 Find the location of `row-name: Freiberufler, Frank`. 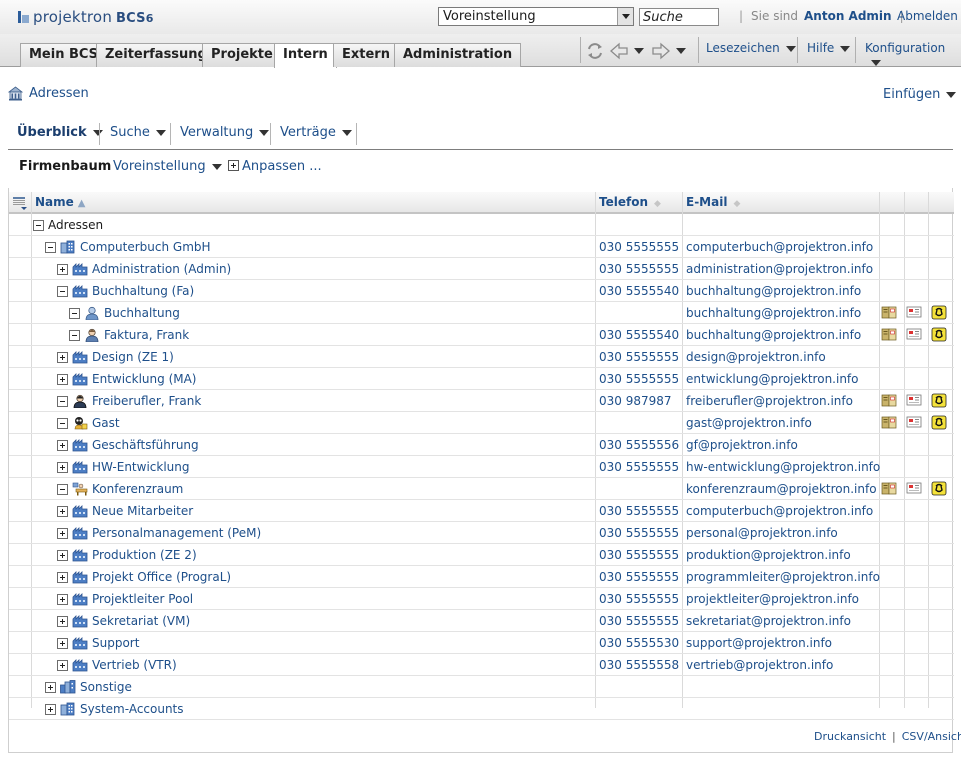

row-name: Freiberufler, Frank is located at coordinates (146, 401).